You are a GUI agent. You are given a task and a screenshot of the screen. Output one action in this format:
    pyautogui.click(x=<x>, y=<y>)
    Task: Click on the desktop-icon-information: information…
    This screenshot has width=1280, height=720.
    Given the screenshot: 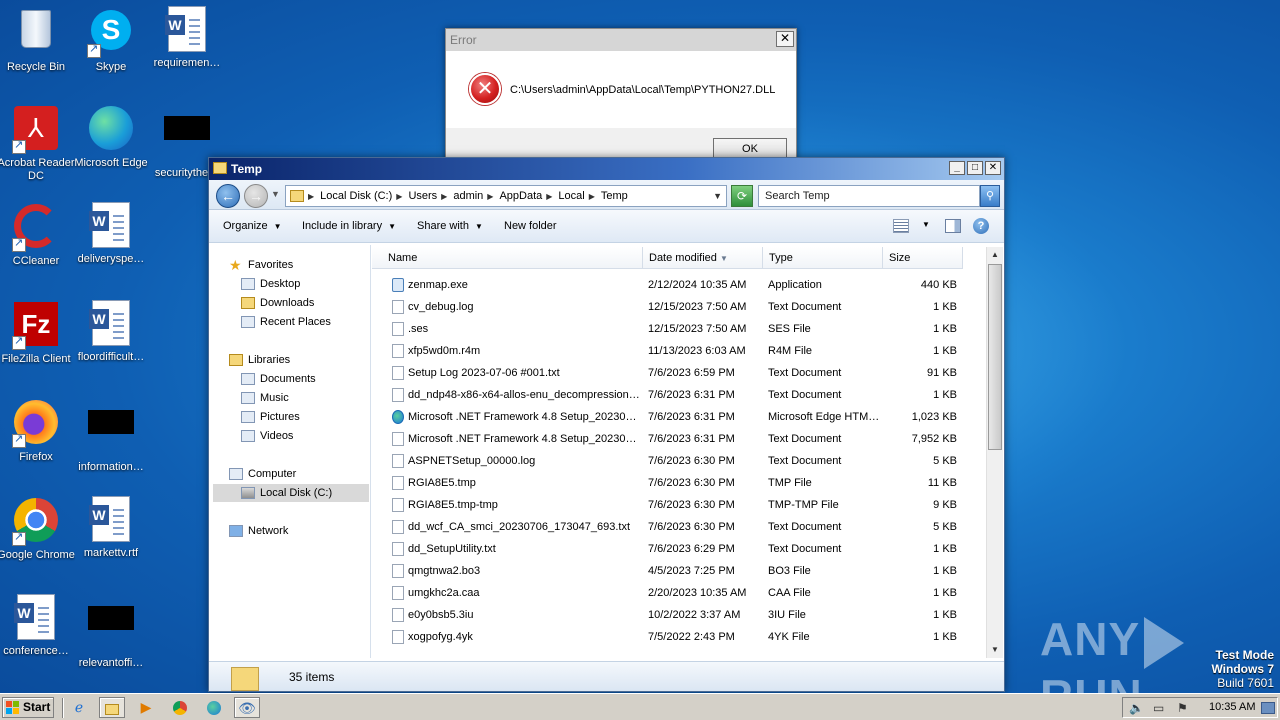 What is the action you would take?
    pyautogui.click(x=111, y=436)
    